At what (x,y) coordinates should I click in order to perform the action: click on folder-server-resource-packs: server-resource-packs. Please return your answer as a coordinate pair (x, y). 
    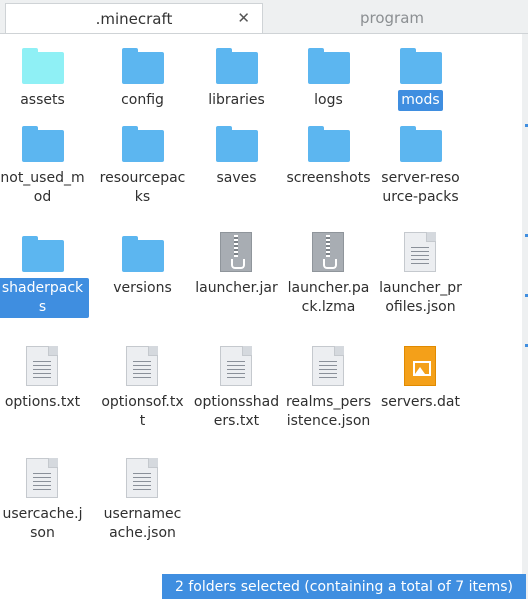
    Looking at the image, I should click on (420, 165).